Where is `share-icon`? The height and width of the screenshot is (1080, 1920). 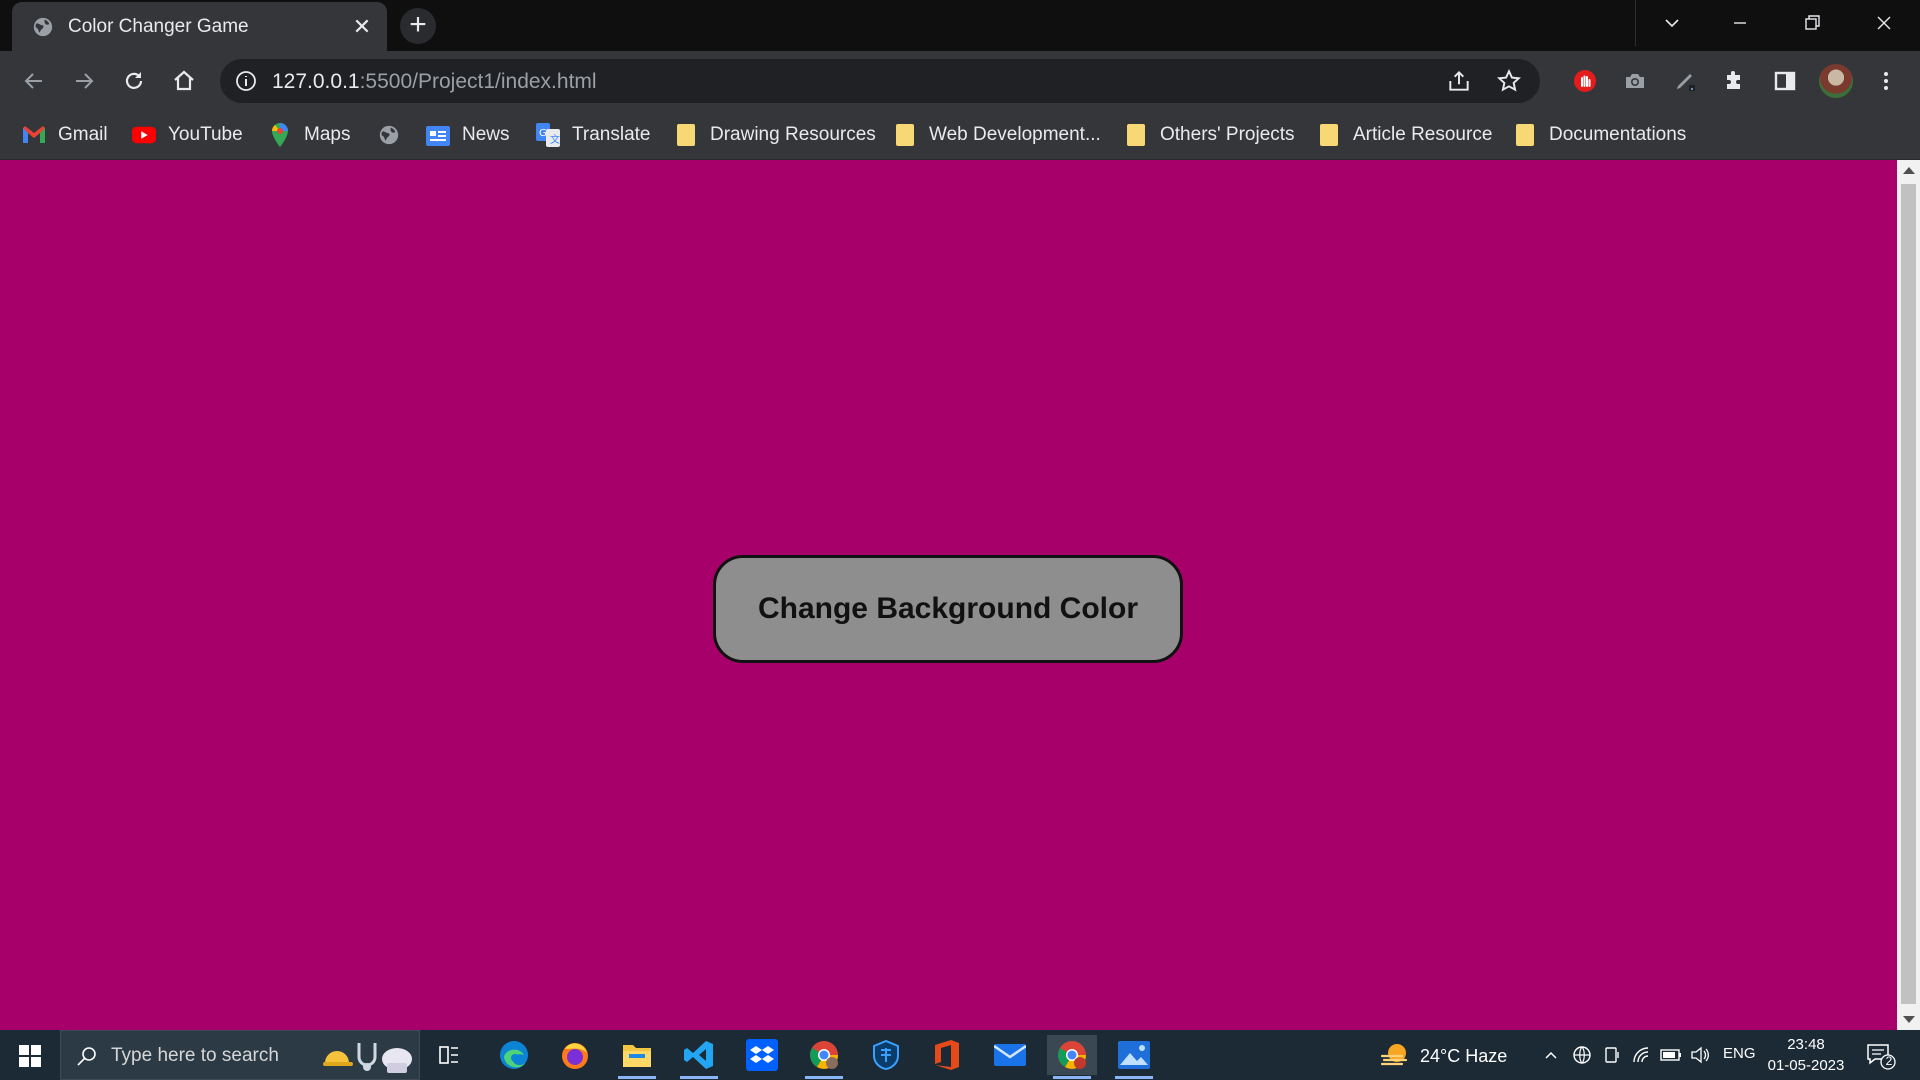
share-icon is located at coordinates (1459, 81).